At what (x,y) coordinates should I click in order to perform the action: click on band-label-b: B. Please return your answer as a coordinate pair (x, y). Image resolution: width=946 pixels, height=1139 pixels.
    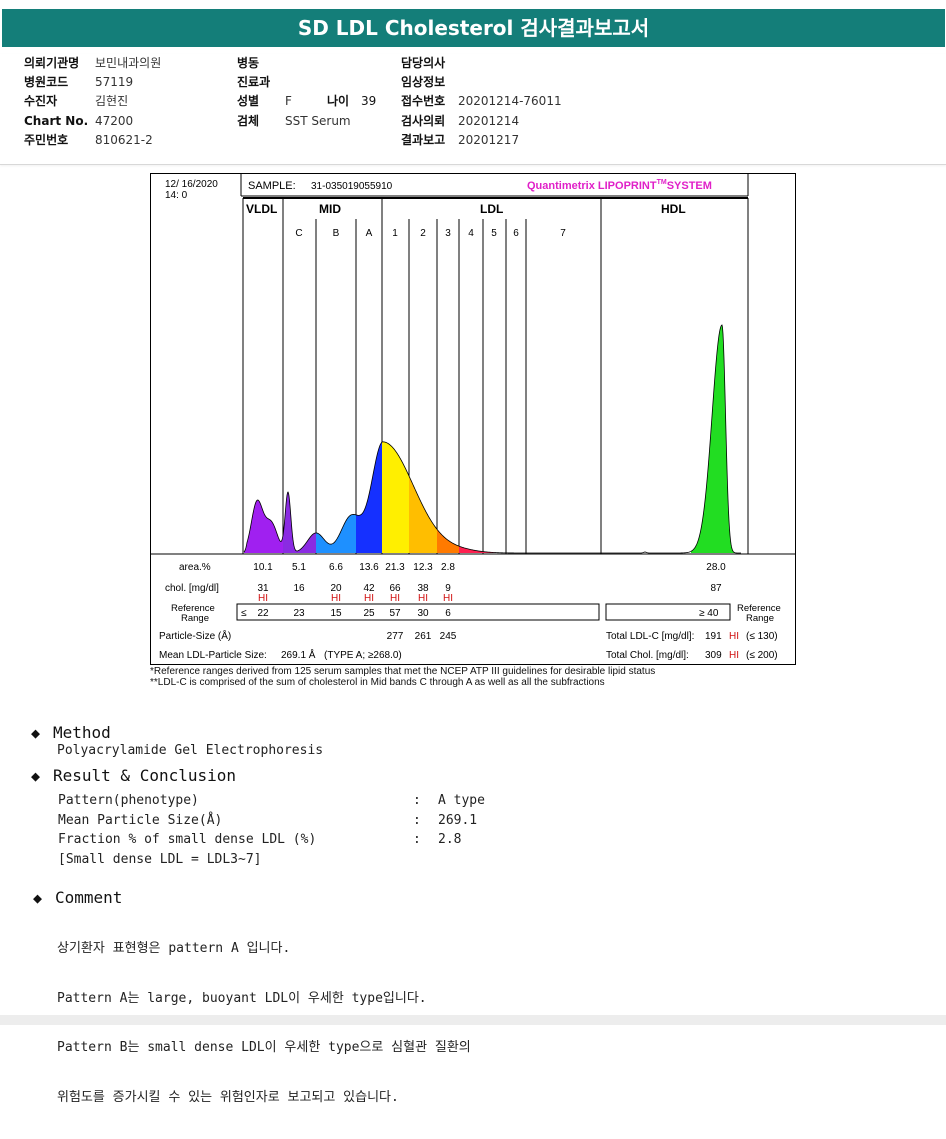
    Looking at the image, I should click on (336, 233).